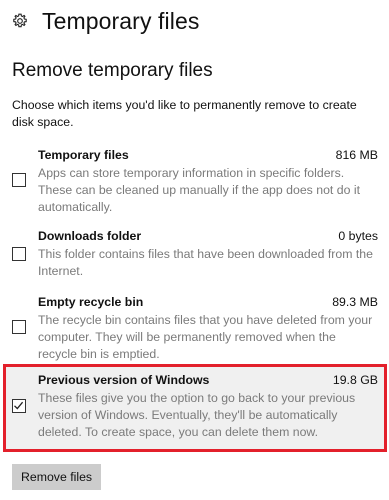 The image size is (389, 500). Describe the element at coordinates (83, 155) in the screenshot. I see `item-name: Temporary files` at that location.